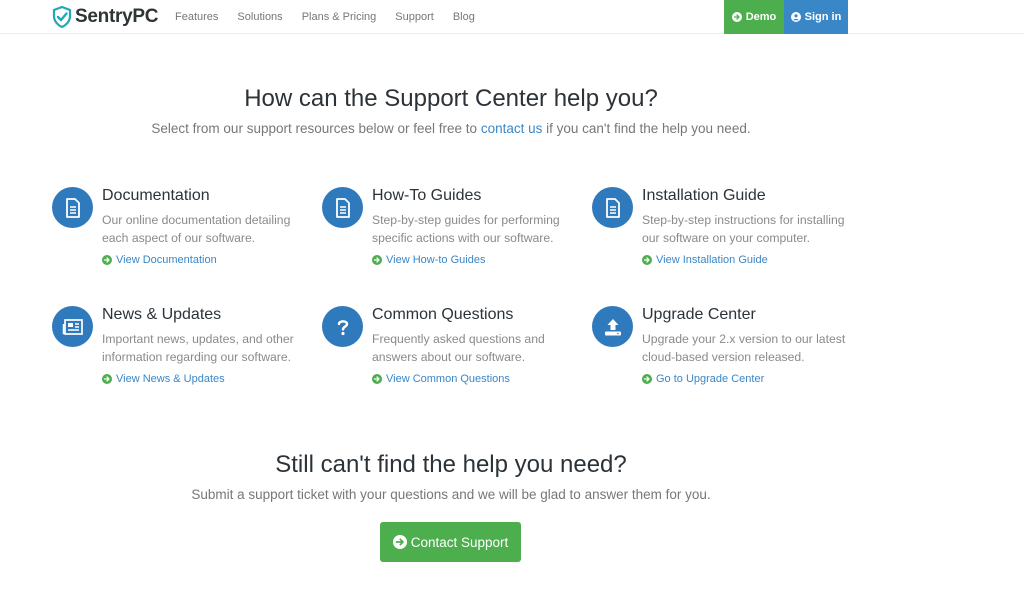  Describe the element at coordinates (761, 17) in the screenshot. I see `demo-label: Demo` at that location.